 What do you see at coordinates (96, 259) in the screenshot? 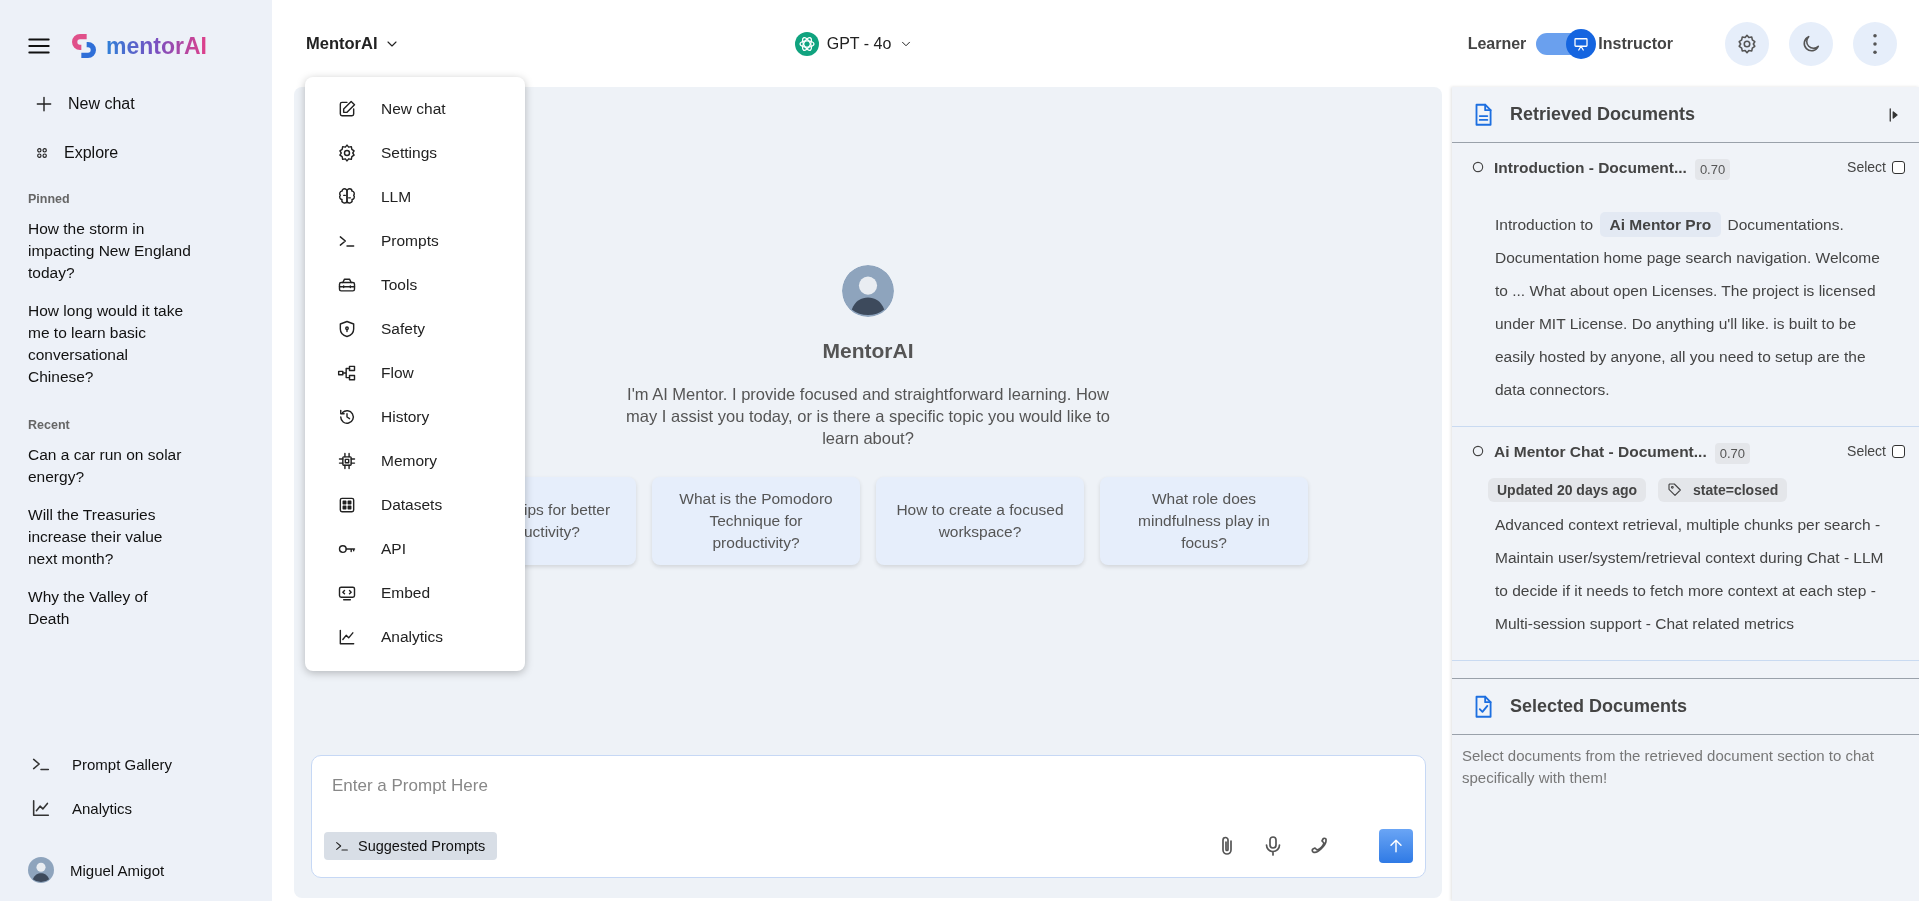
I see `chat-history-item: How the storm in impacting New England today?` at bounding box center [96, 259].